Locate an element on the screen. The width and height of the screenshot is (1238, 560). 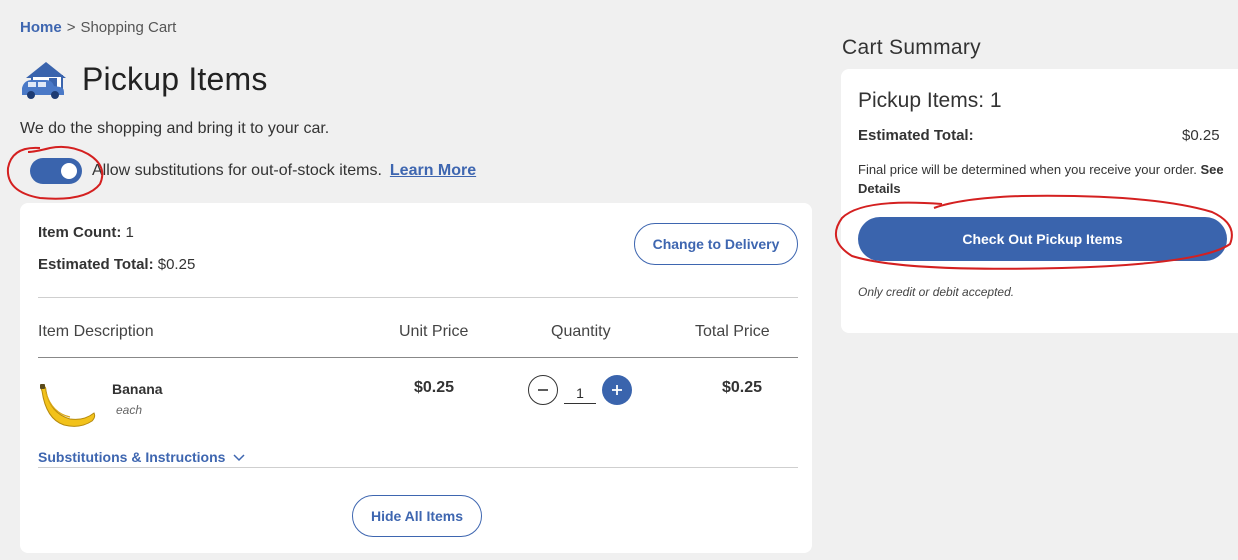
item-name: Banana is located at coordinates (137, 389).